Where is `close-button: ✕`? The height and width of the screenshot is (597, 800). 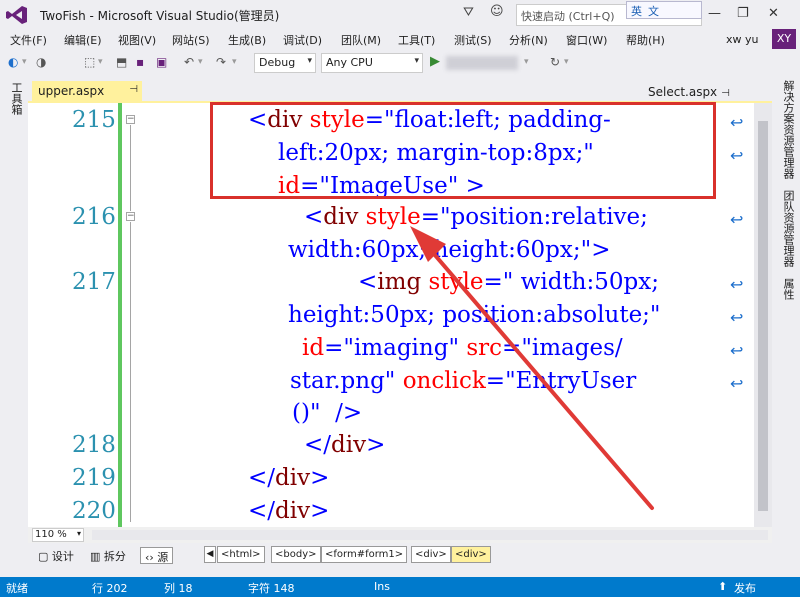 close-button: ✕ is located at coordinates (773, 13).